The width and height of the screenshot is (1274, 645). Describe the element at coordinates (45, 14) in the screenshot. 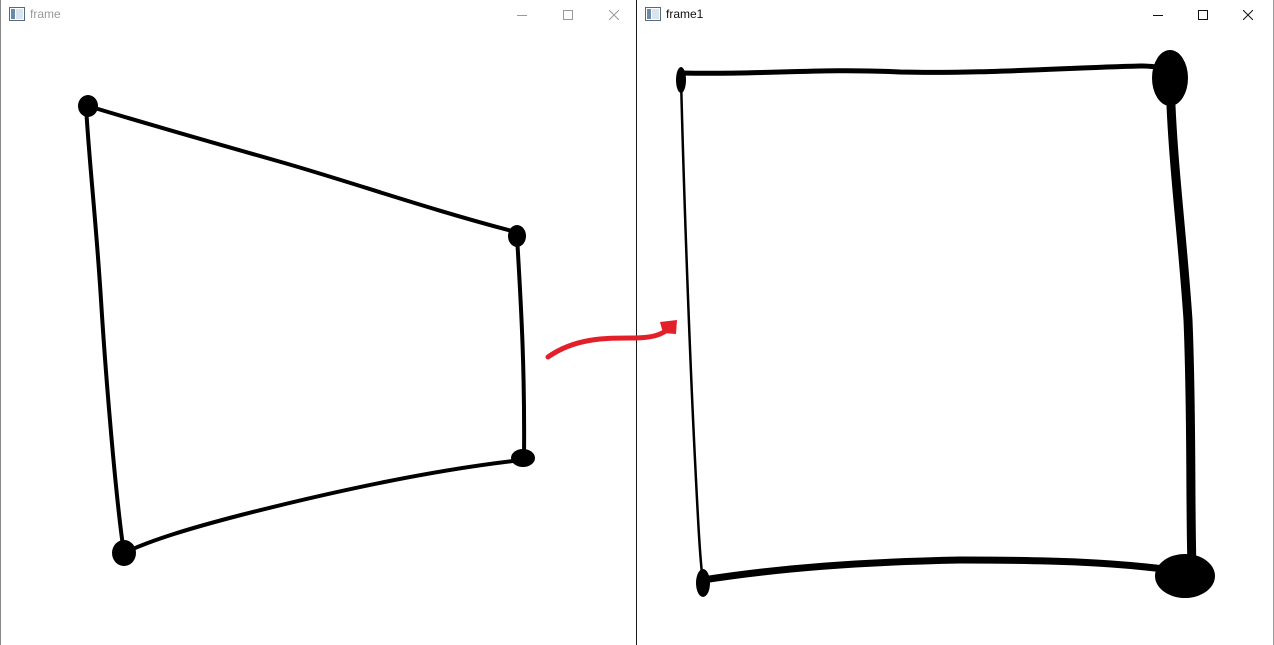

I see `window-title: frame` at that location.